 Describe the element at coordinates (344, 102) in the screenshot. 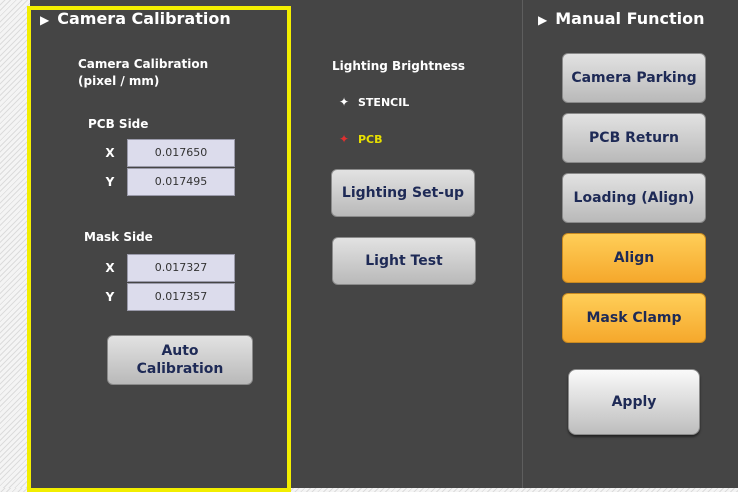

I see `white-star-icon: ✦` at that location.